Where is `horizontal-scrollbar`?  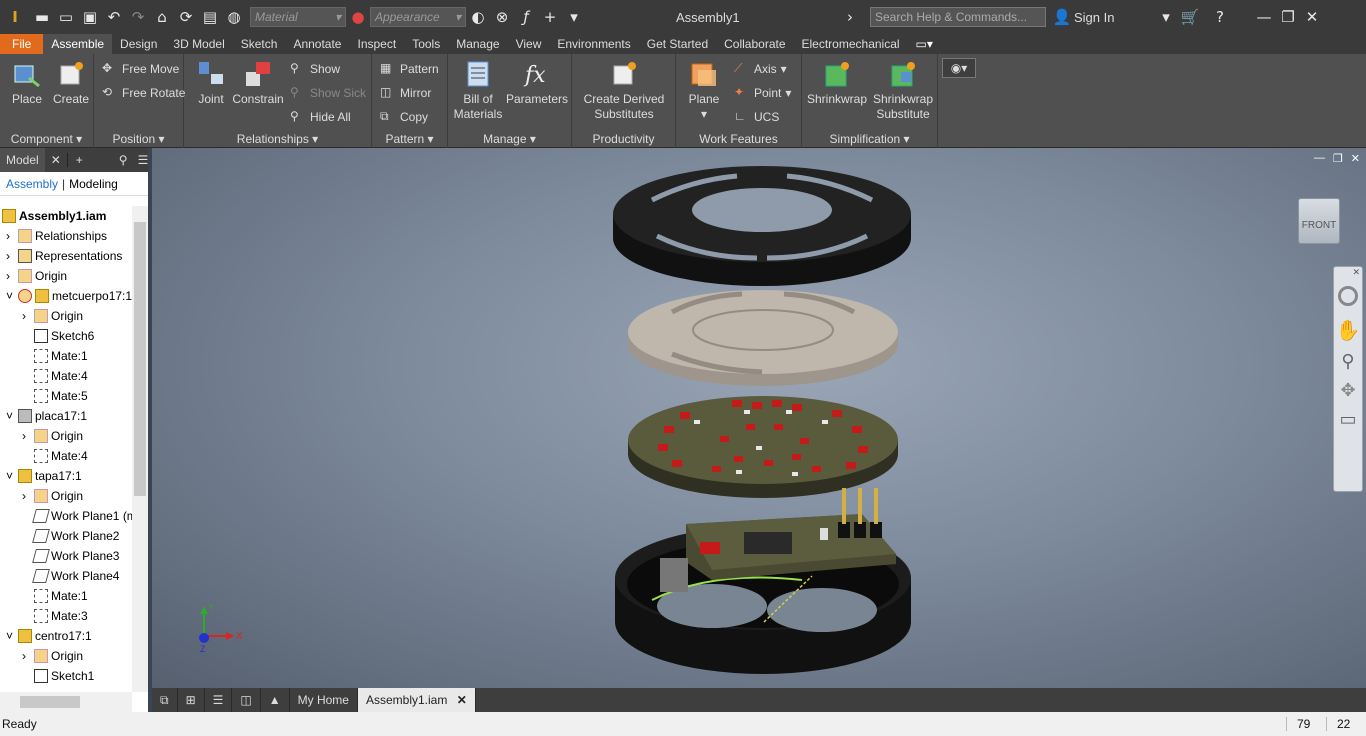
horizontal-scrollbar is located at coordinates (66, 702).